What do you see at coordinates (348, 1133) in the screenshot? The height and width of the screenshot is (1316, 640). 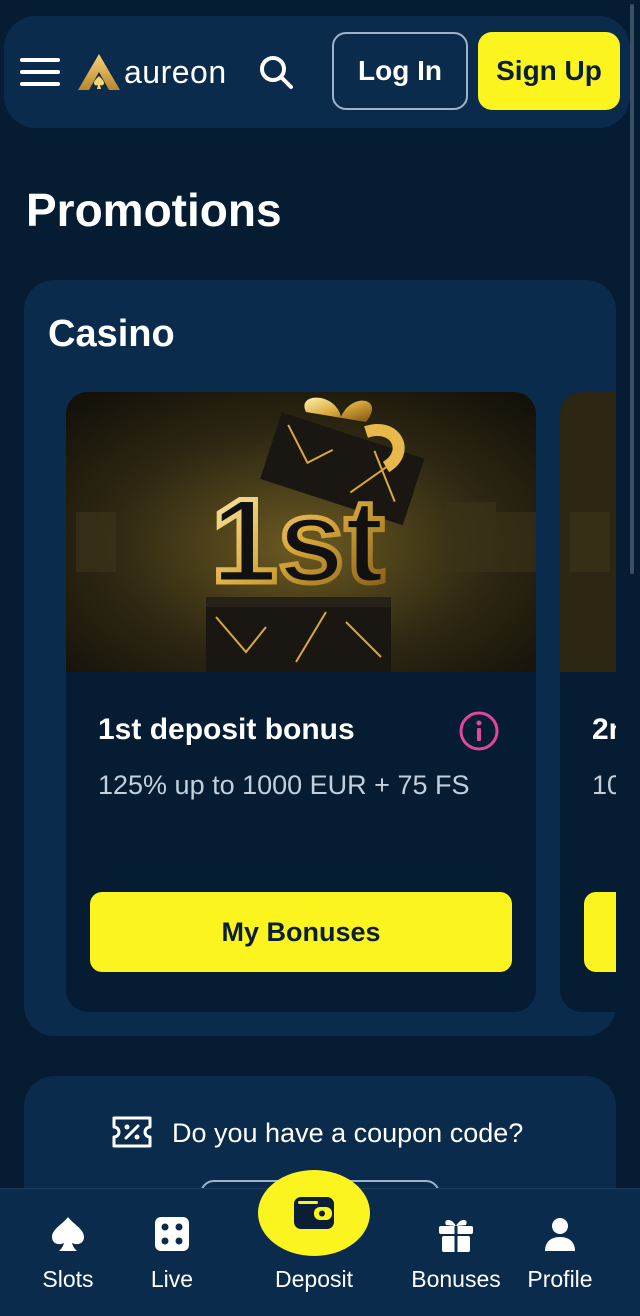 I see `coupon-prompt: Do you have a coupon code?` at bounding box center [348, 1133].